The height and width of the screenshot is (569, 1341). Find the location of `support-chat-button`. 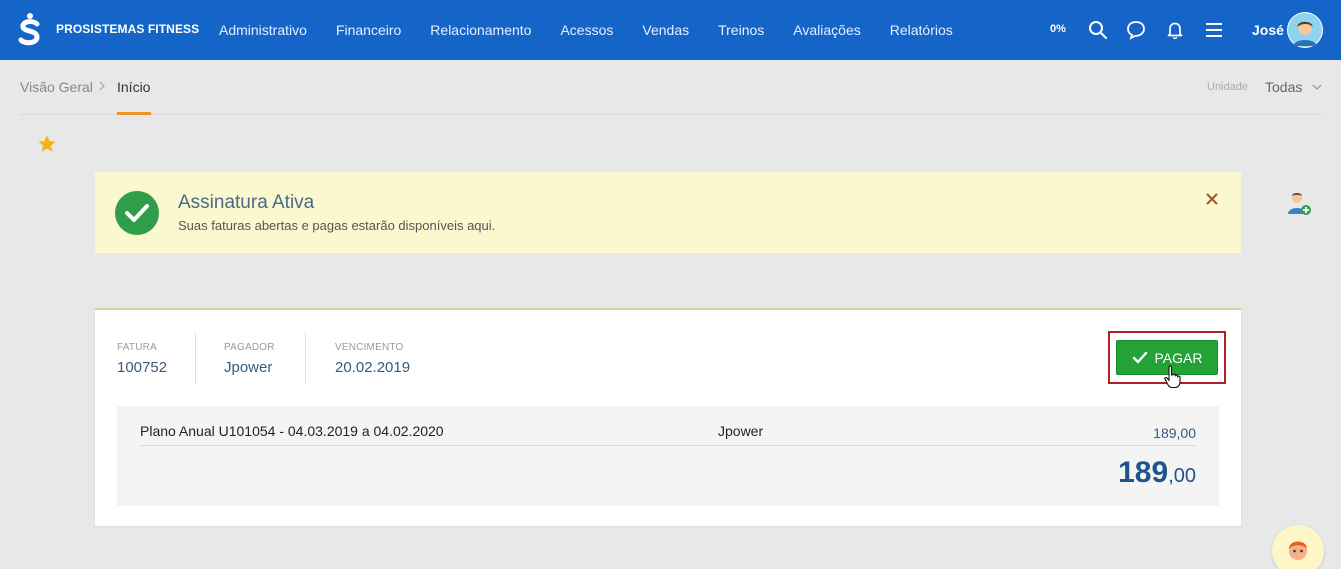

support-chat-button is located at coordinates (1298, 547).